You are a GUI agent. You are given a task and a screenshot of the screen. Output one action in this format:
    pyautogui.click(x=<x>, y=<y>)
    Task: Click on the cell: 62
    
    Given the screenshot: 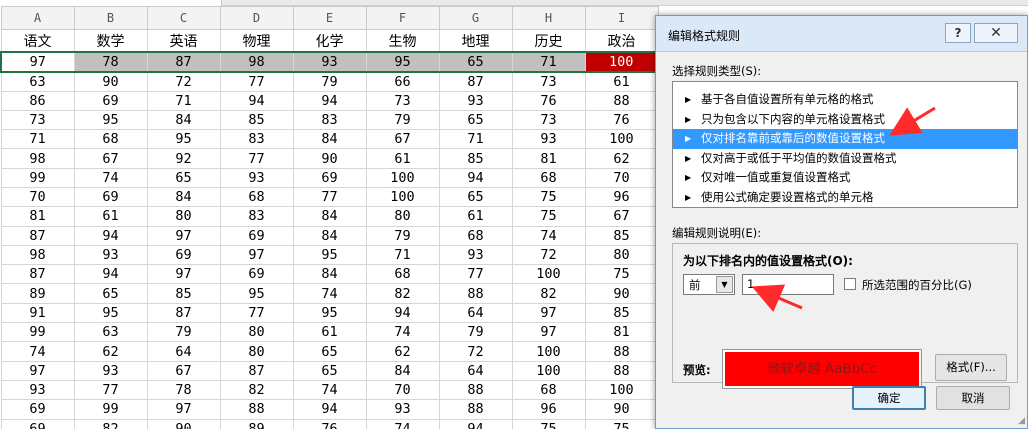 What is the action you would take?
    pyautogui.click(x=402, y=351)
    